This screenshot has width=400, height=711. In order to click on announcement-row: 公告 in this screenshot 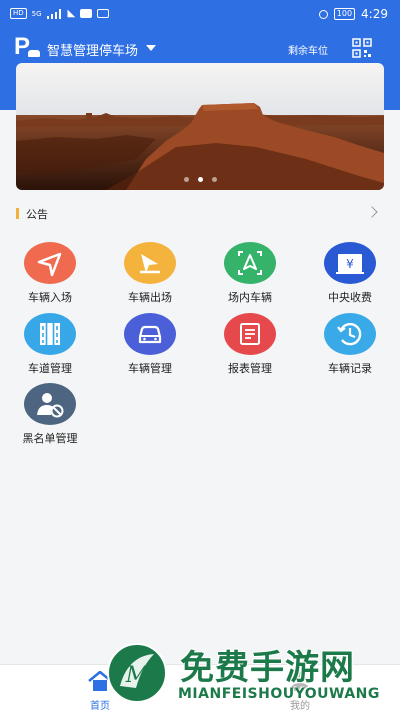, I will do `click(200, 213)`.